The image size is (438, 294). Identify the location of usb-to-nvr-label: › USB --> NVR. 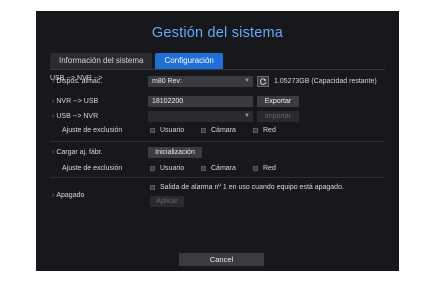
(75, 116).